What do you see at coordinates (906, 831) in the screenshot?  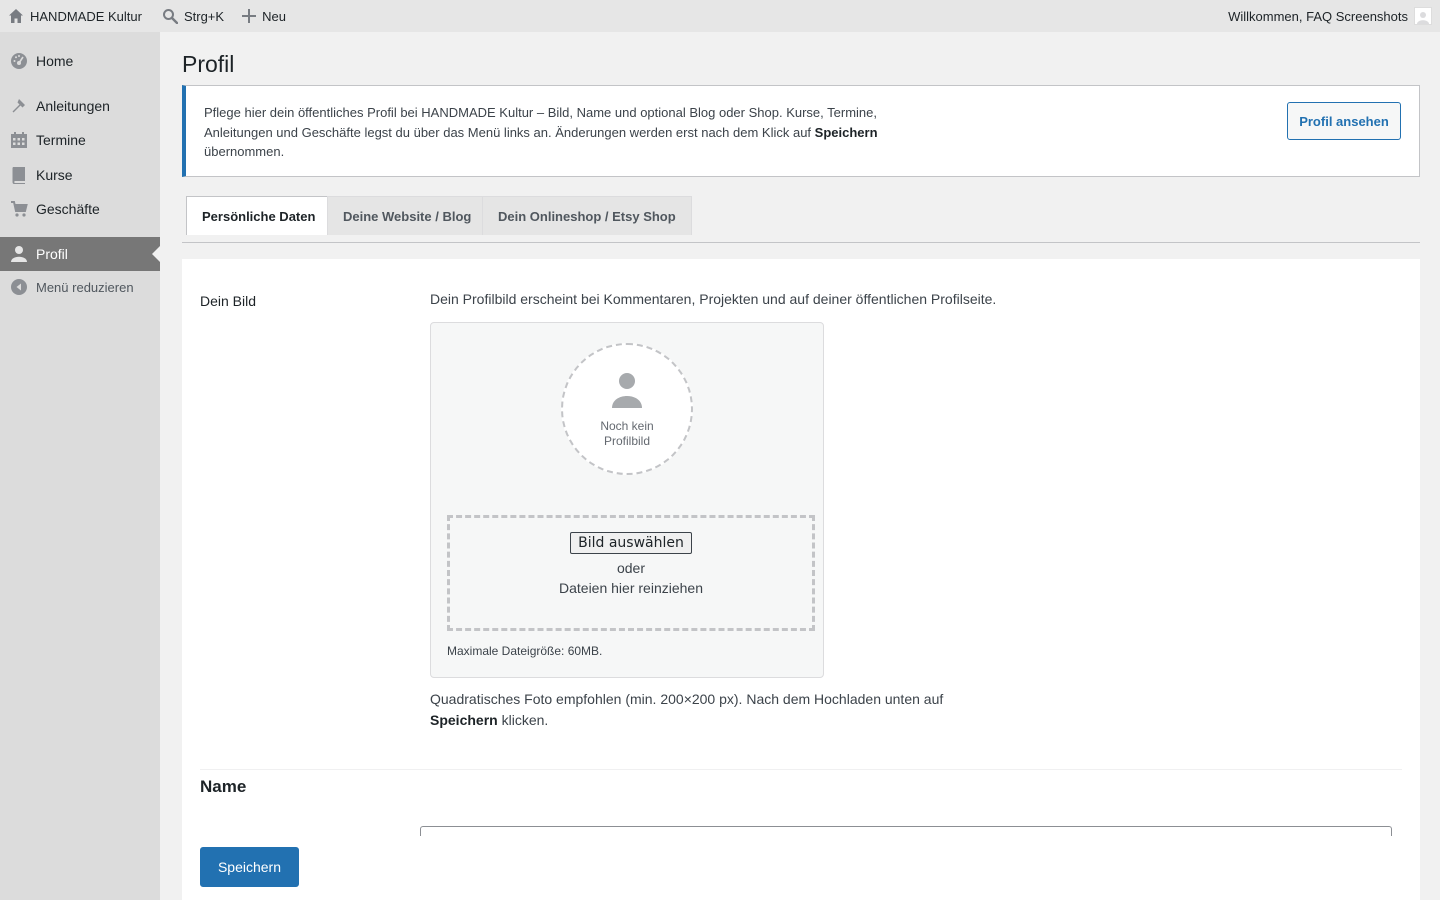 I see `name-input-field` at bounding box center [906, 831].